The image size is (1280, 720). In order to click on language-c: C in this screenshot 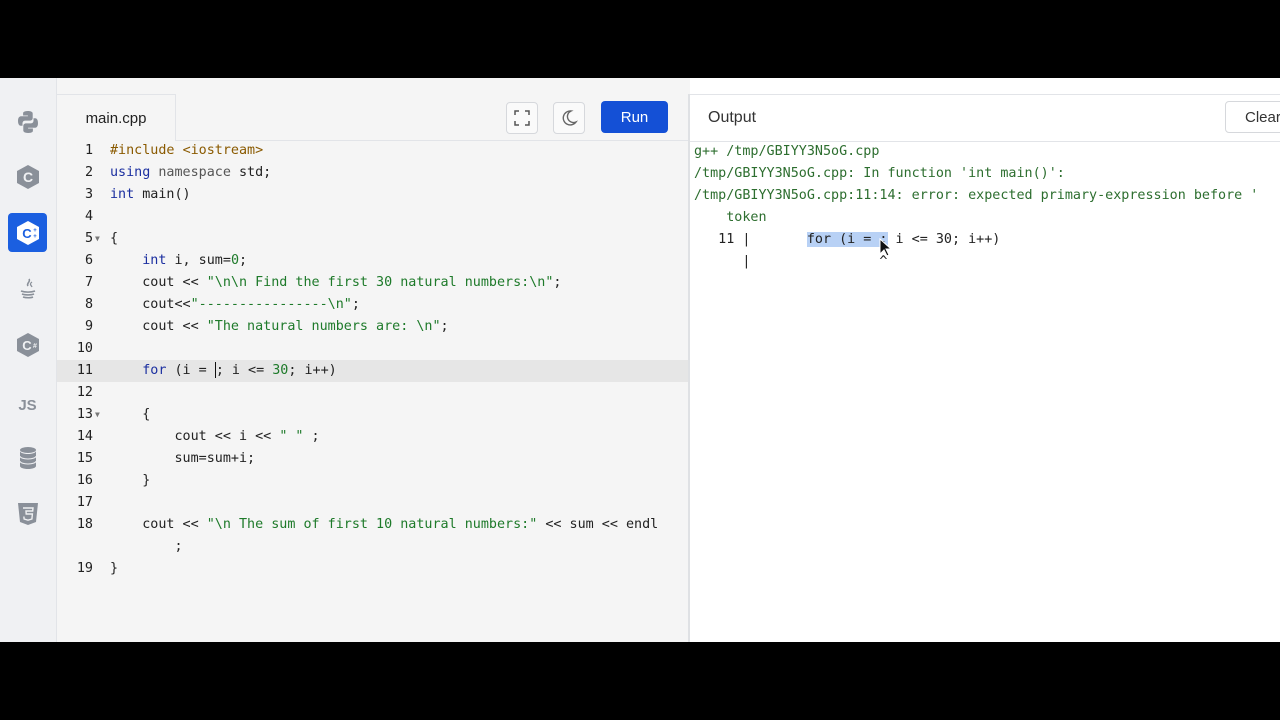, I will do `click(27, 176)`.